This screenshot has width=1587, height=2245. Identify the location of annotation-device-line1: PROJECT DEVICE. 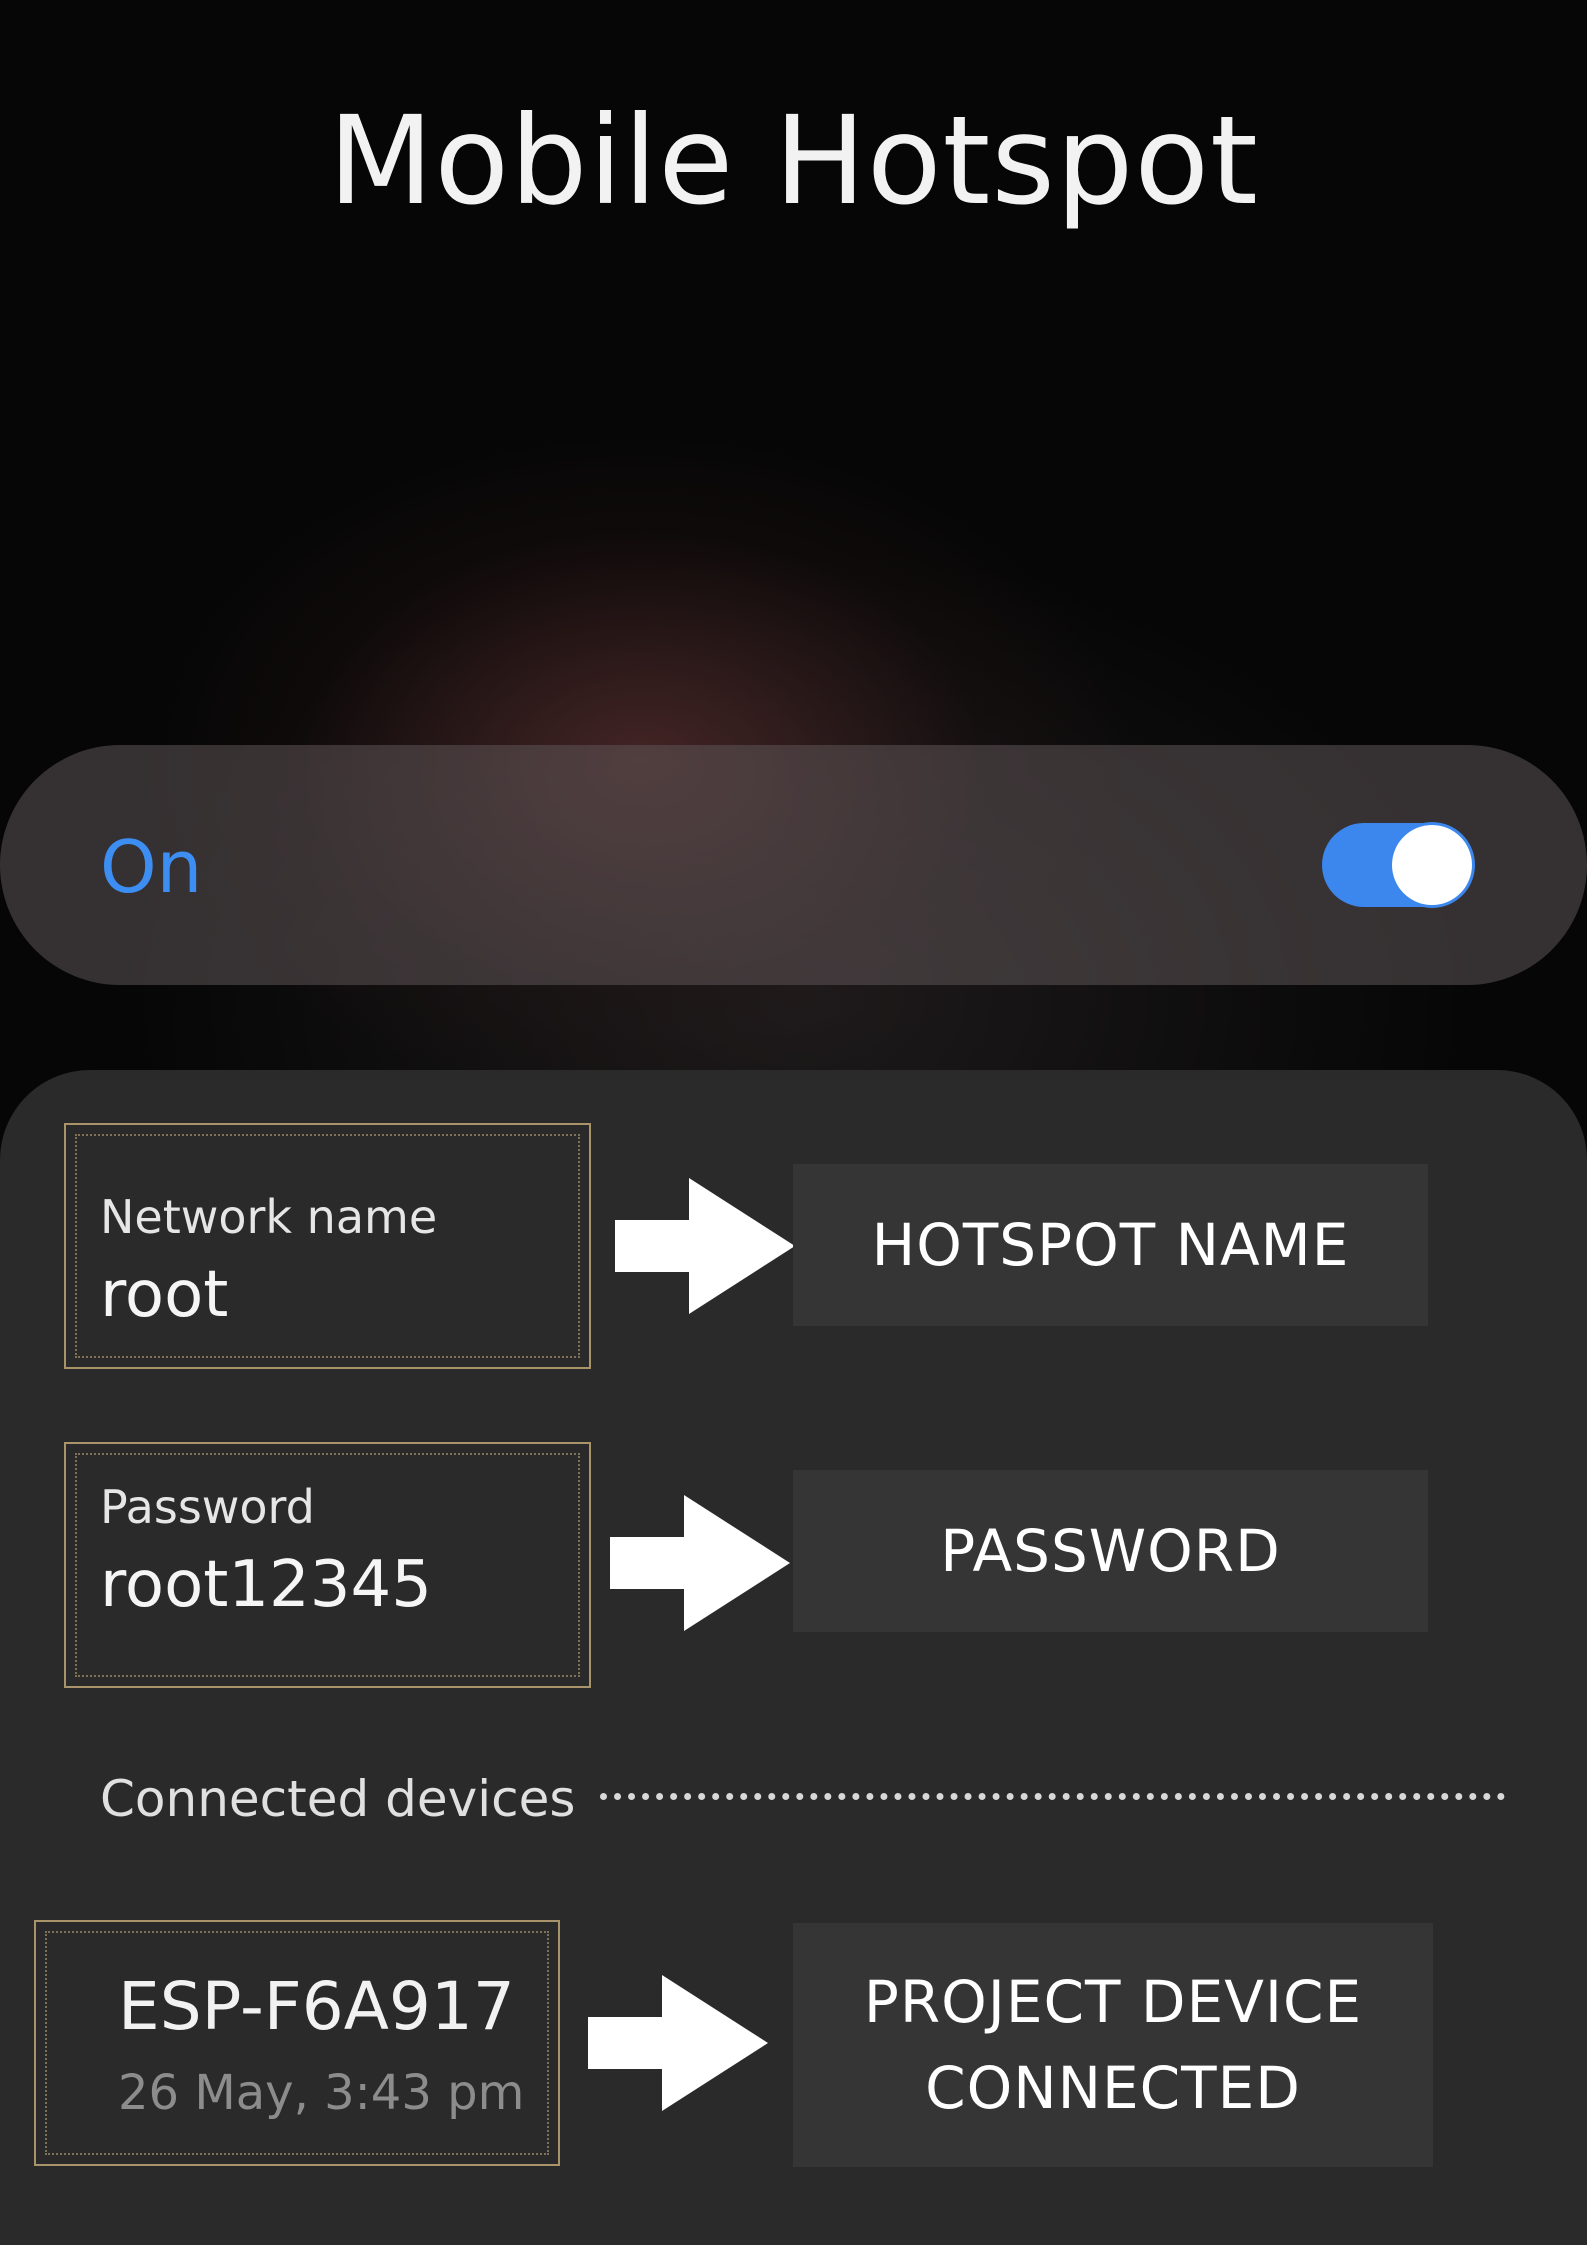
(1113, 2002).